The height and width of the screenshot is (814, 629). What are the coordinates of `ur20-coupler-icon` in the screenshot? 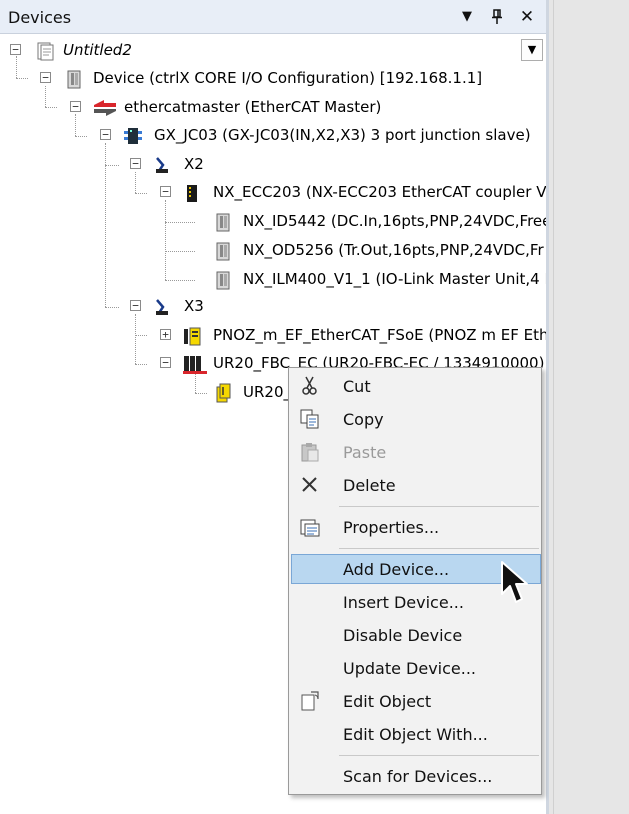 It's located at (195, 365).